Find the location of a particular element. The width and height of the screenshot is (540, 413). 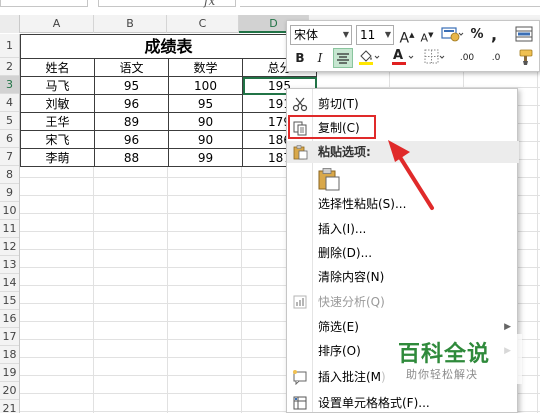

merge-cells-icon is located at coordinates (524, 34).